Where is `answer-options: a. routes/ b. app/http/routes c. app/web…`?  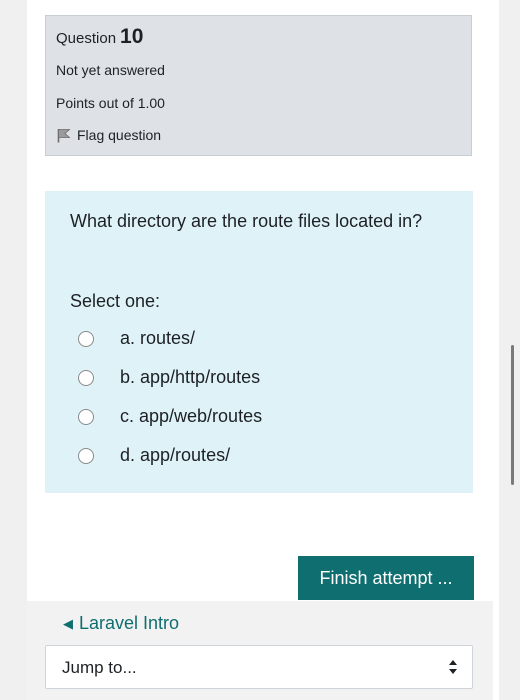
answer-options: a. routes/ b. app/http/routes c. app/web… is located at coordinates (170, 397).